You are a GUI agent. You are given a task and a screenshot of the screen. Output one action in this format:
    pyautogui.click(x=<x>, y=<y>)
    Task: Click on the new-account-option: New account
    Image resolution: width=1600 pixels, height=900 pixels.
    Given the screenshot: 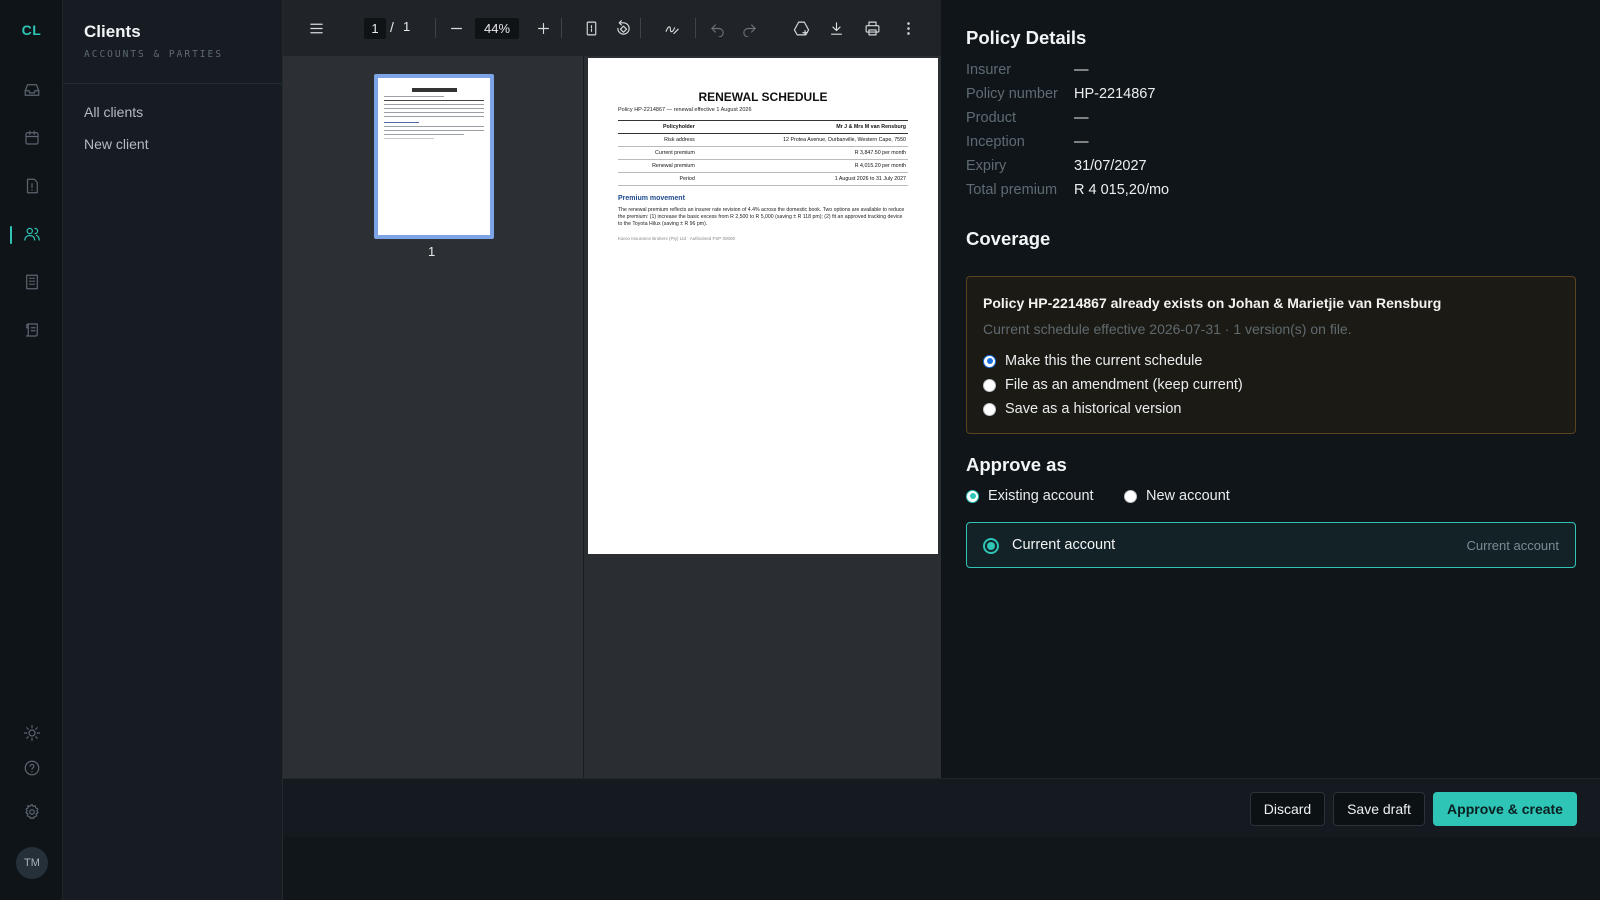 What is the action you would take?
    pyautogui.click(x=1177, y=496)
    